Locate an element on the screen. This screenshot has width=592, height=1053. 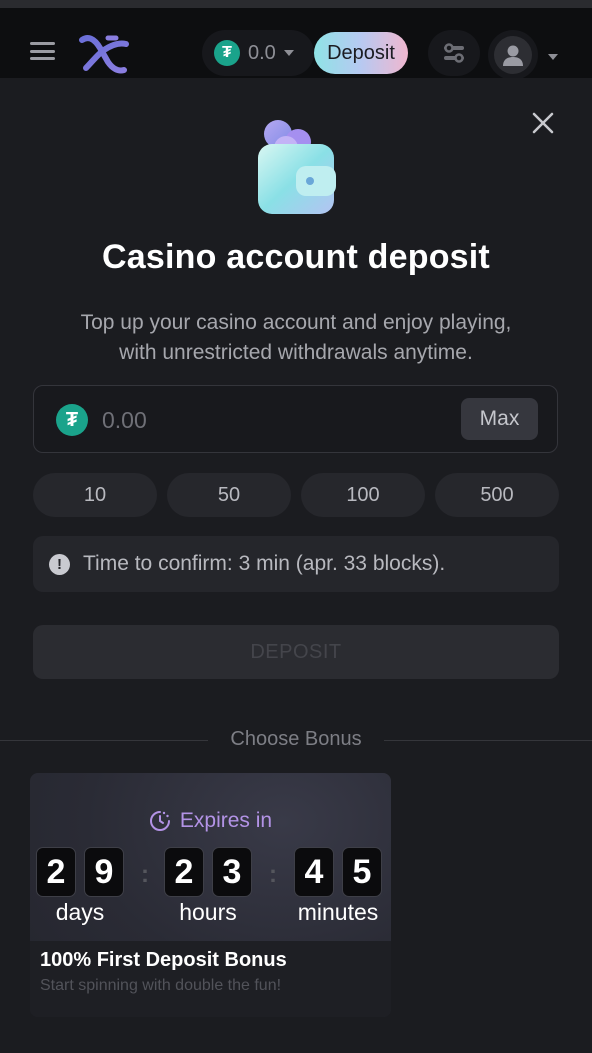
countdown-digit: 3 is located at coordinates (232, 872).